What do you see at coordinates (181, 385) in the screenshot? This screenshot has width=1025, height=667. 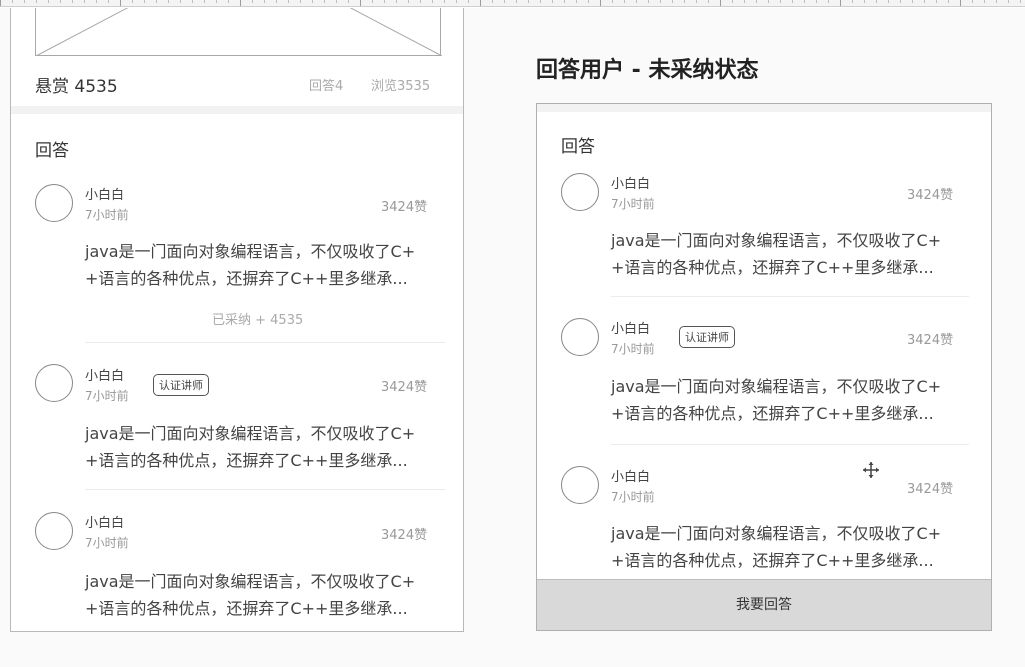 I see `certified-lecturer-badge: 认证讲师` at bounding box center [181, 385].